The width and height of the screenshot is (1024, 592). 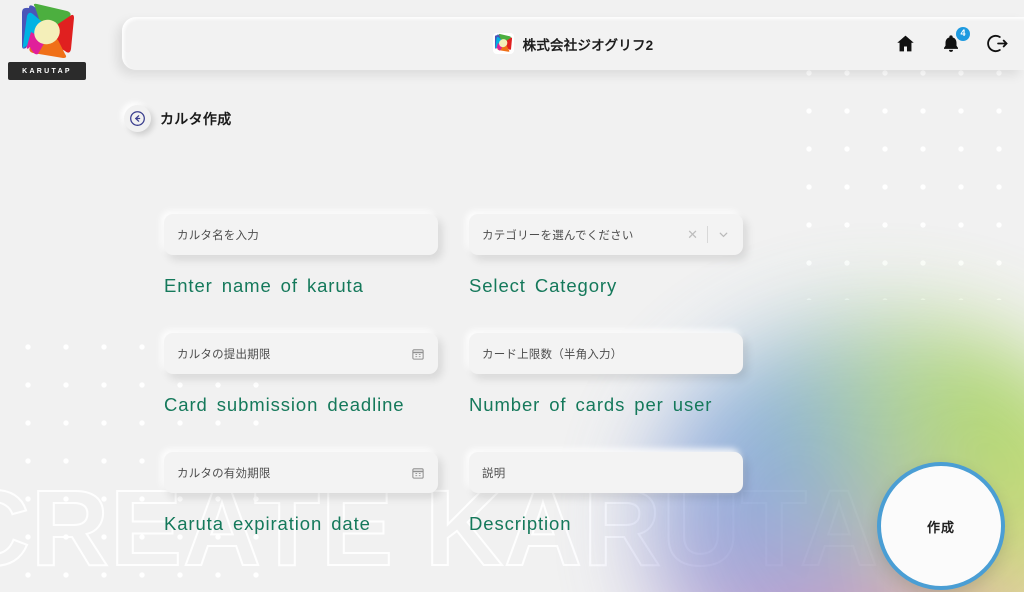 I want to click on field-karuta-name: カルタ名を入力 Enter name of karuta, so click(x=301, y=255).